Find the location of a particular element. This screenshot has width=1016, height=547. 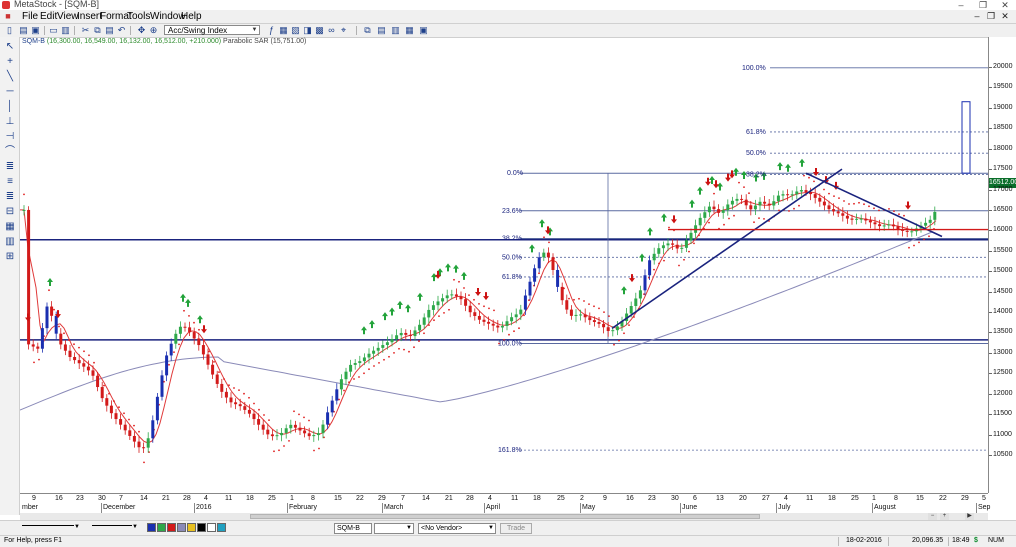

color-swatch-black is located at coordinates (201, 527).